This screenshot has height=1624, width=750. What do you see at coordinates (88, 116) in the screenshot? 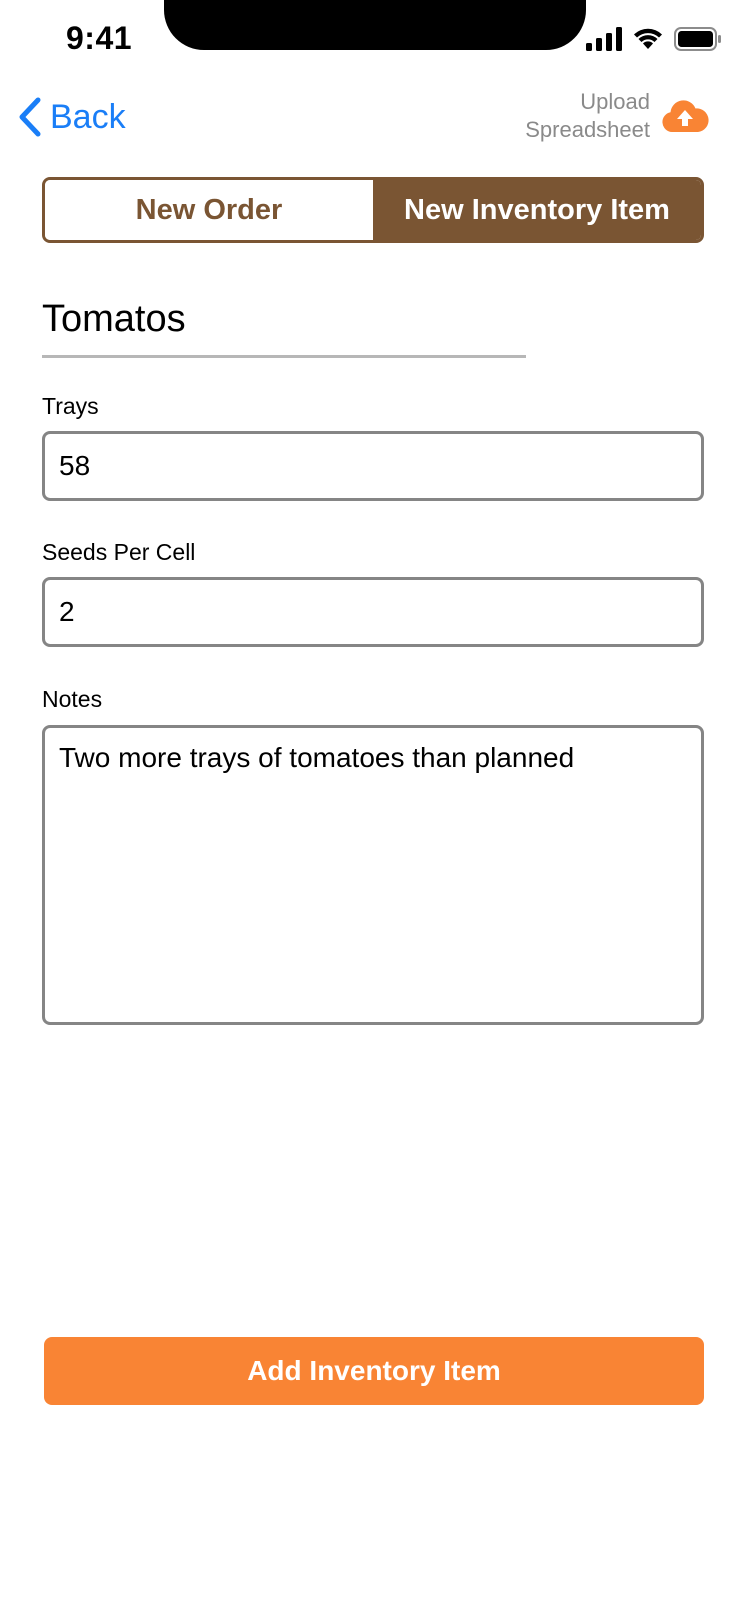
I see `back-label: Back` at bounding box center [88, 116].